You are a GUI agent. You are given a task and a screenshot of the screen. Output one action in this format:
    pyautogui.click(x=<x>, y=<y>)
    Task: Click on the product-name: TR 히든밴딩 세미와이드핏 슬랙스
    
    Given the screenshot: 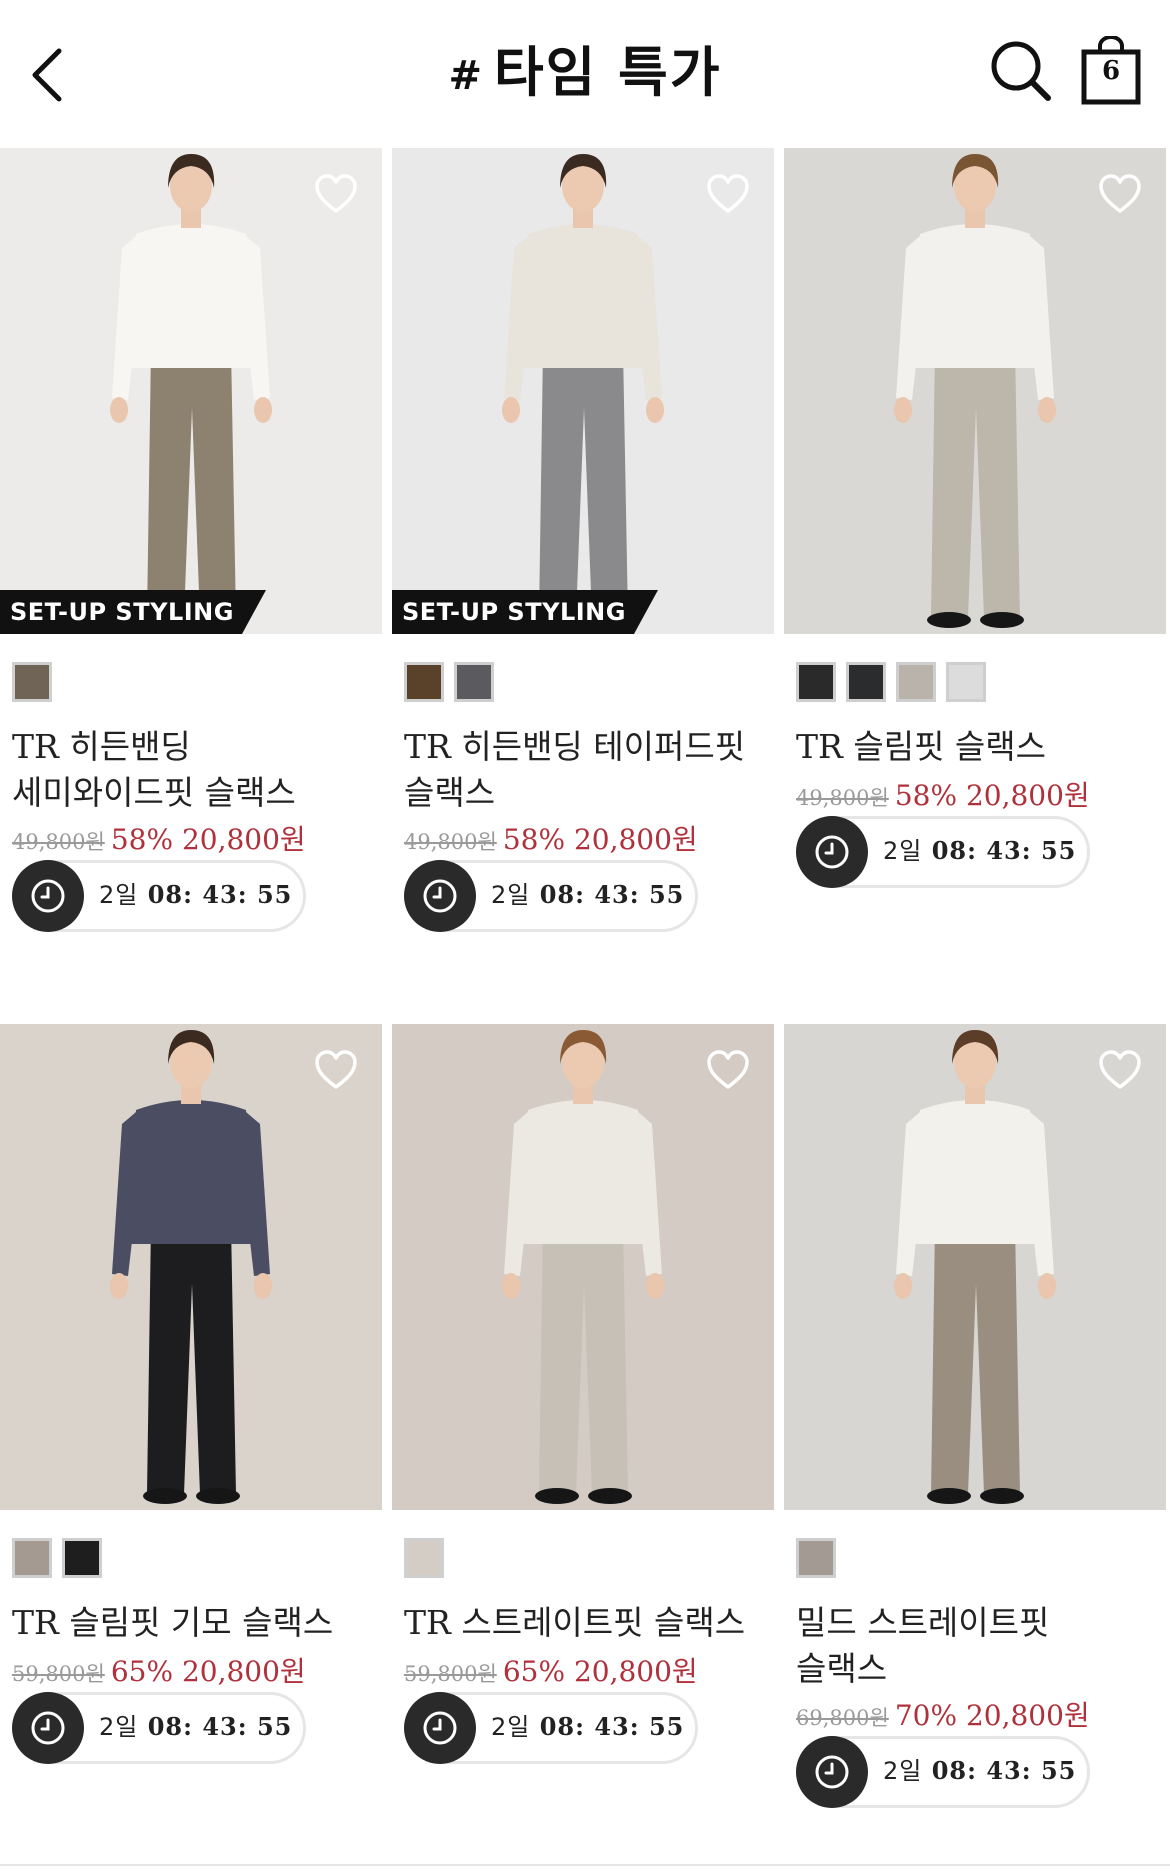 What is the action you would take?
    pyautogui.click(x=197, y=770)
    